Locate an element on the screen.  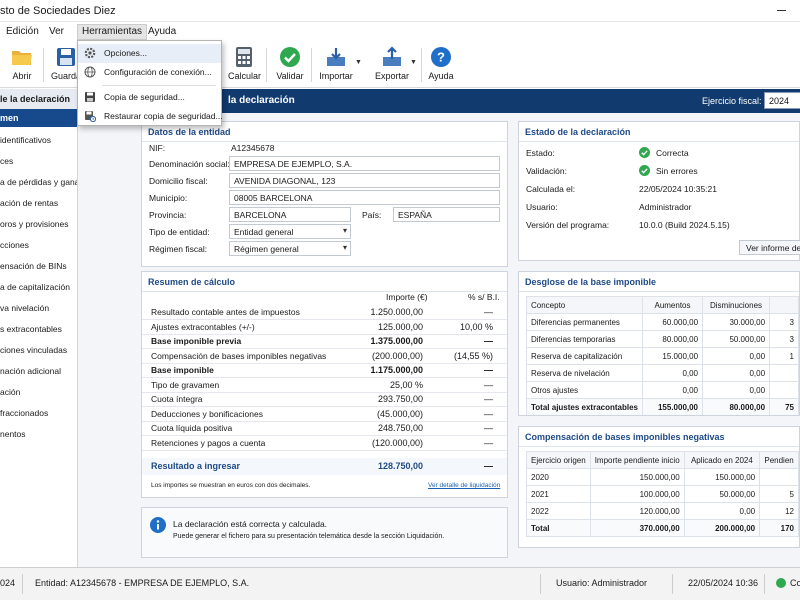
import-button: Importar is located at coordinates (336, 63).